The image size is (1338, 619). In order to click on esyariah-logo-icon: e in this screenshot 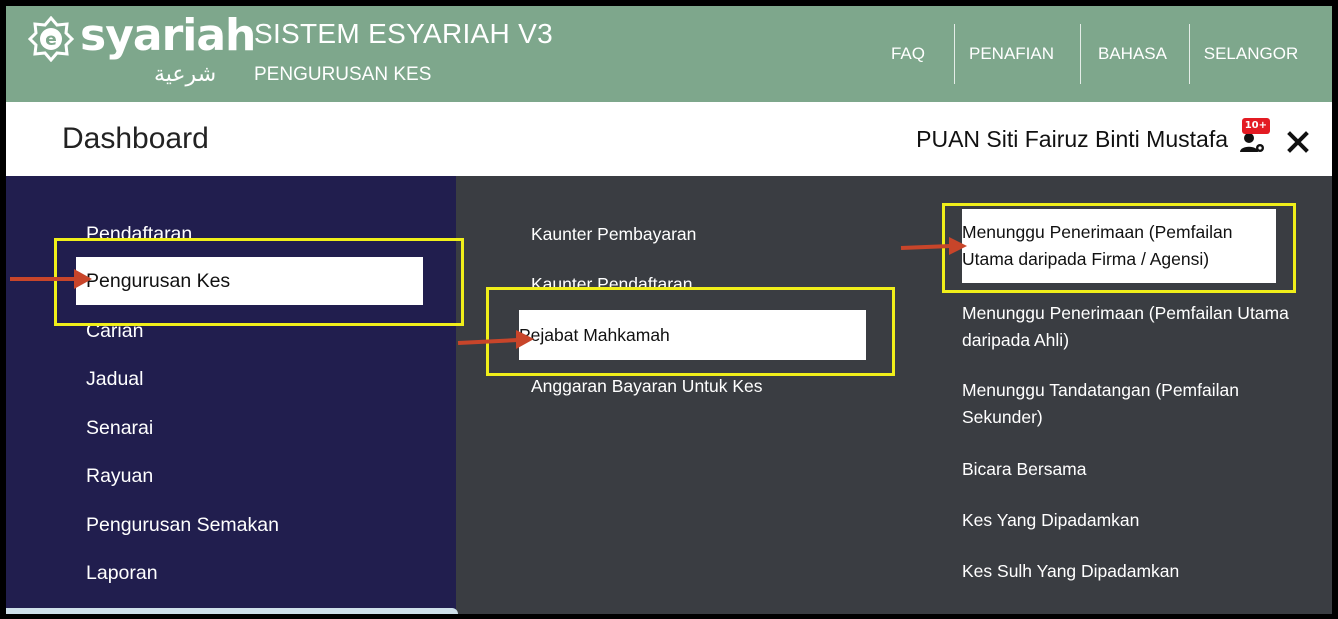, I will do `click(51, 39)`.